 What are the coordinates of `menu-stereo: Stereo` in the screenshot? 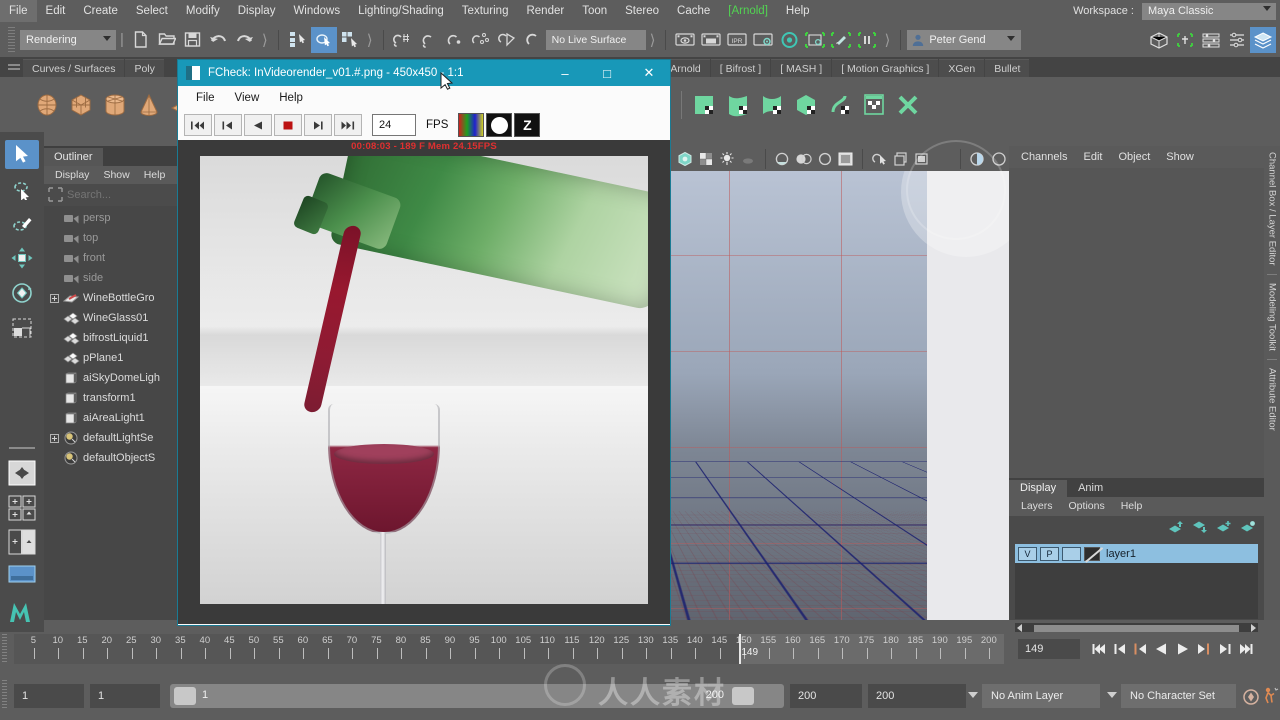 It's located at (642, 11).